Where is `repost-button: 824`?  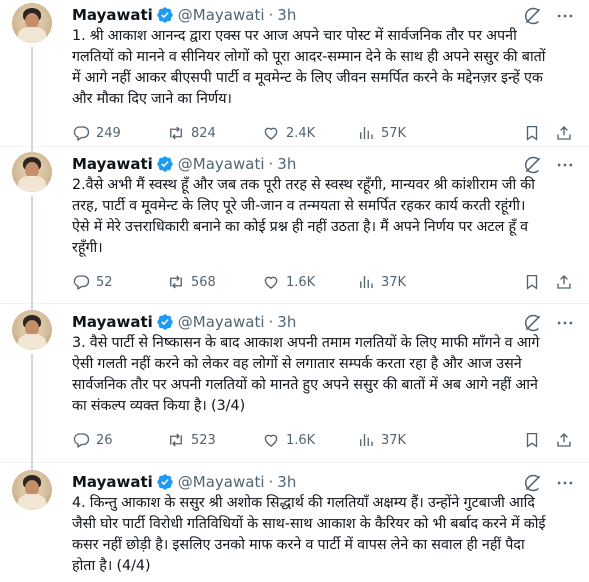
repost-button: 824 is located at coordinates (214, 133).